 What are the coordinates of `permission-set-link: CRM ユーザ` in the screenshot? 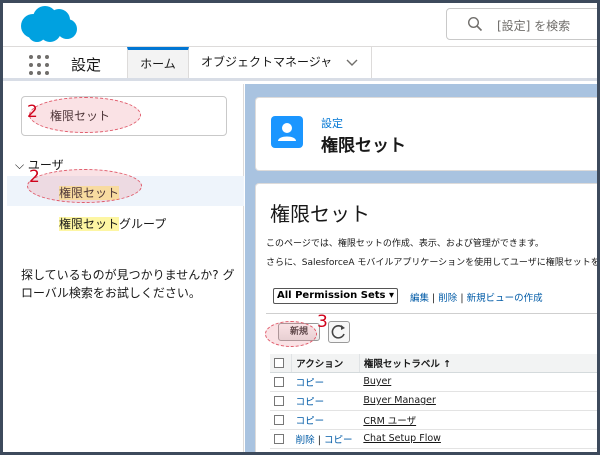 It's located at (389, 421).